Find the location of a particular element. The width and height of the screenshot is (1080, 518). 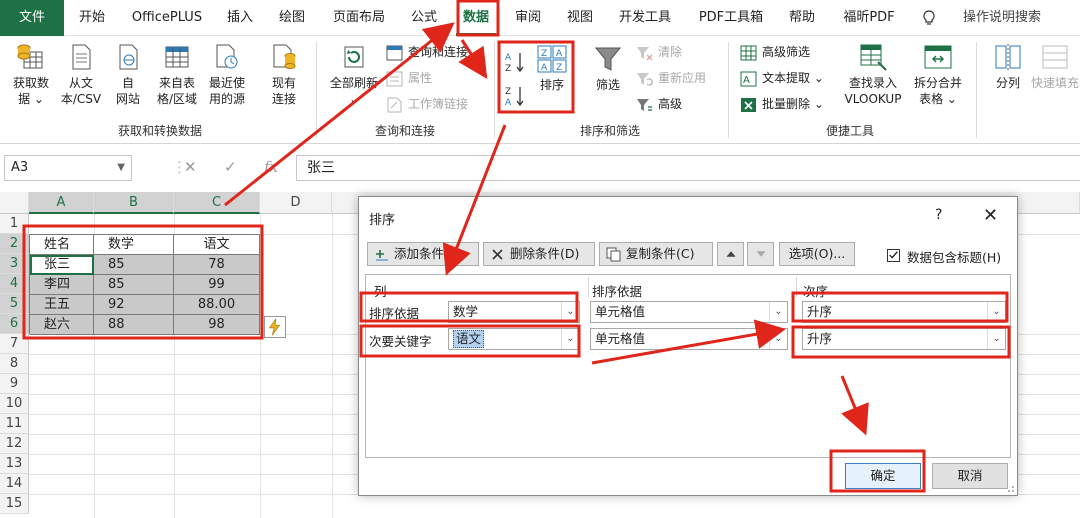

tab-formulas: 公式 is located at coordinates (424, 18).